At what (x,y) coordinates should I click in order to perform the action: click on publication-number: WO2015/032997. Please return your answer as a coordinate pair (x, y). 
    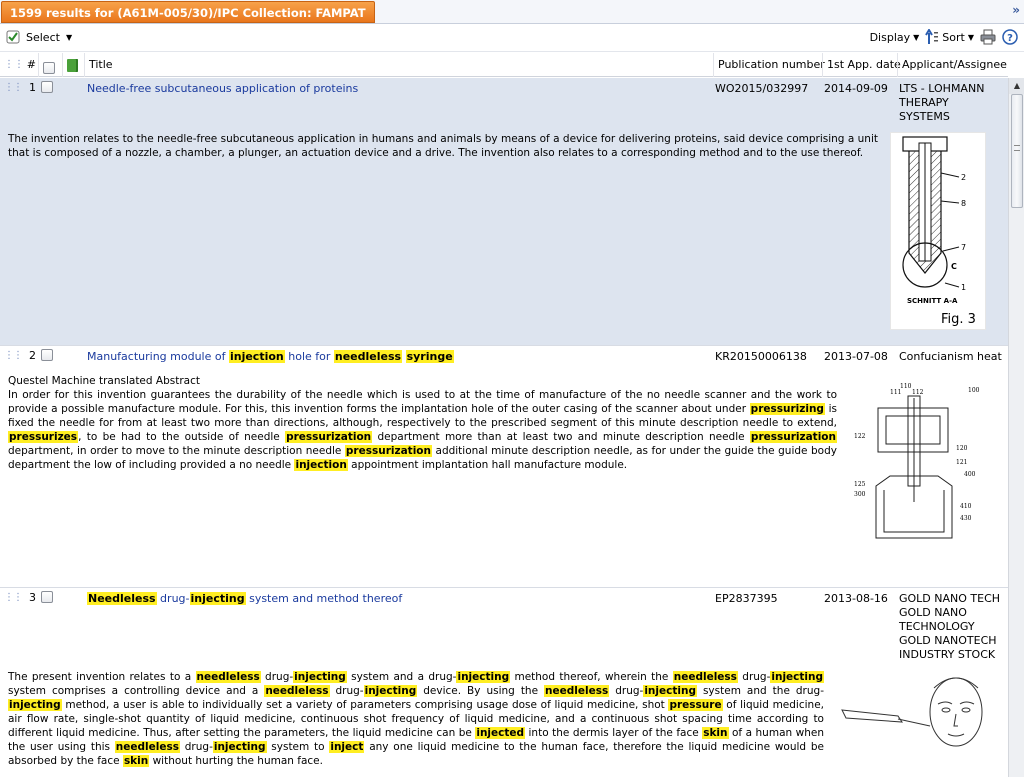
    Looking at the image, I should click on (762, 88).